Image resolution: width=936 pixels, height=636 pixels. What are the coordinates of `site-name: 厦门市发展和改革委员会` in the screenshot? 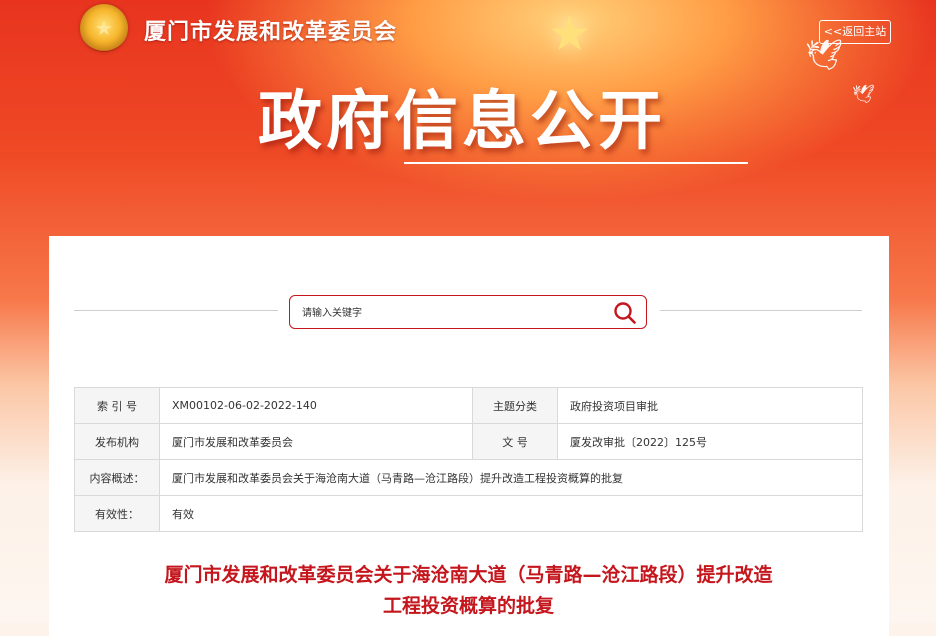 It's located at (270, 30).